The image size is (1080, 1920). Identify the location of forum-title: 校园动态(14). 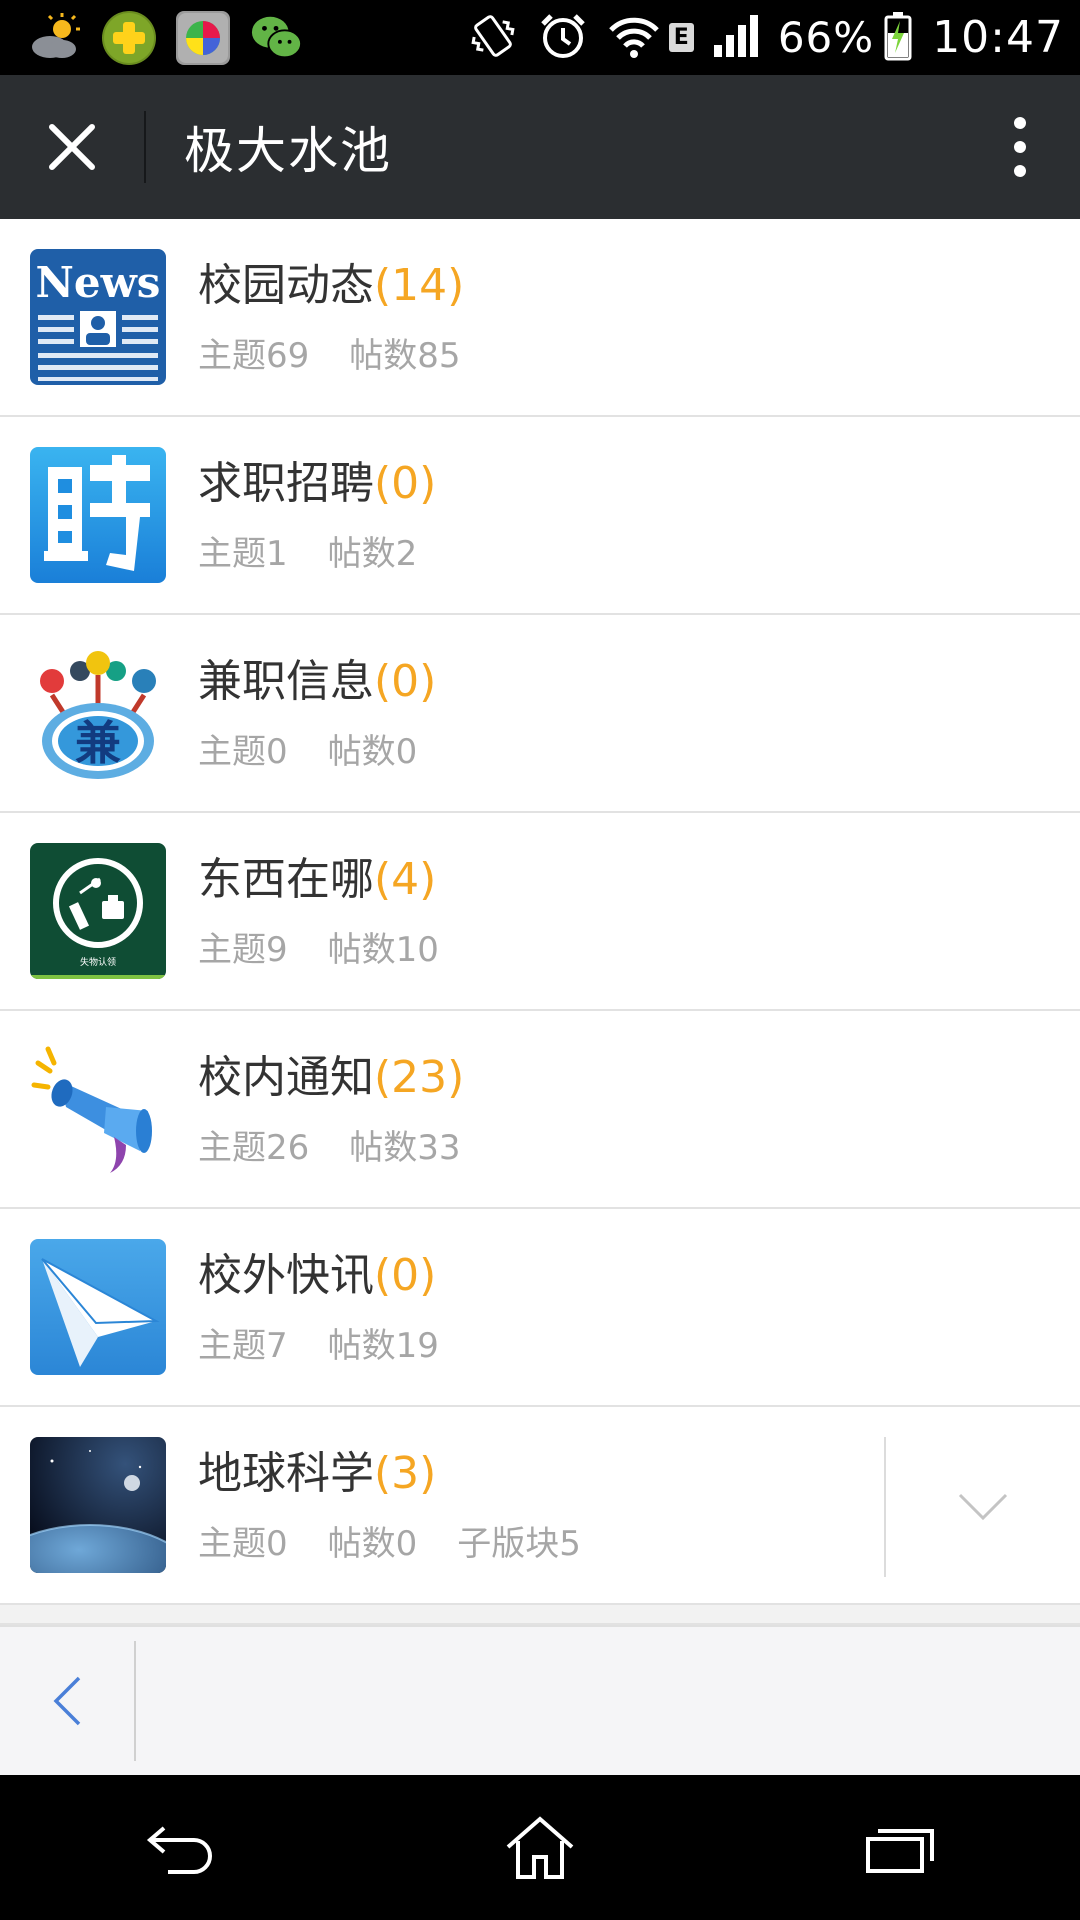
(349, 286).